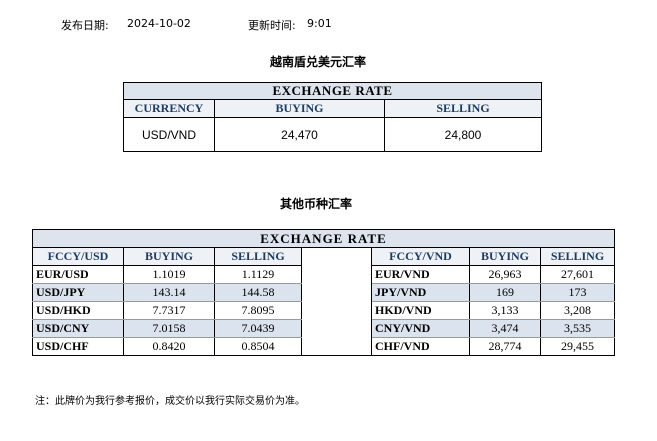  I want to click on usd-pair-cell: USD/HKD, so click(78, 310).